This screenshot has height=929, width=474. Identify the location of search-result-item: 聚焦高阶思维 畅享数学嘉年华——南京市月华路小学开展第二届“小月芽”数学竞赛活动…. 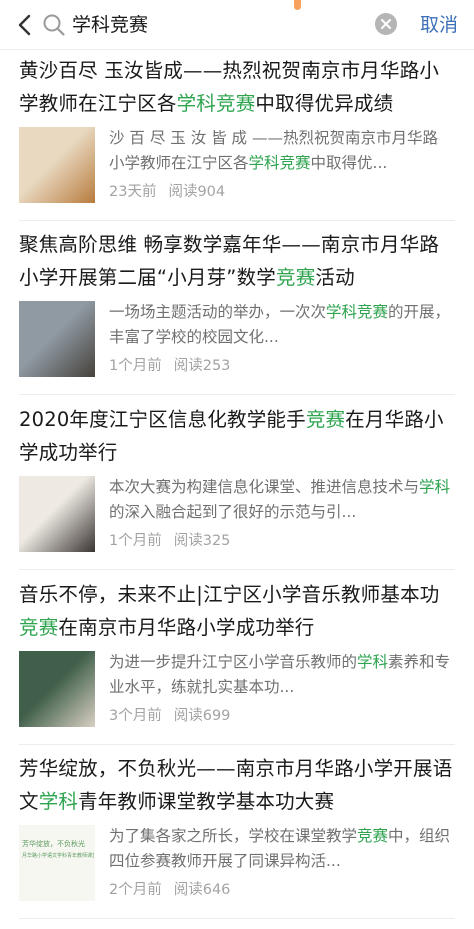
(237, 302).